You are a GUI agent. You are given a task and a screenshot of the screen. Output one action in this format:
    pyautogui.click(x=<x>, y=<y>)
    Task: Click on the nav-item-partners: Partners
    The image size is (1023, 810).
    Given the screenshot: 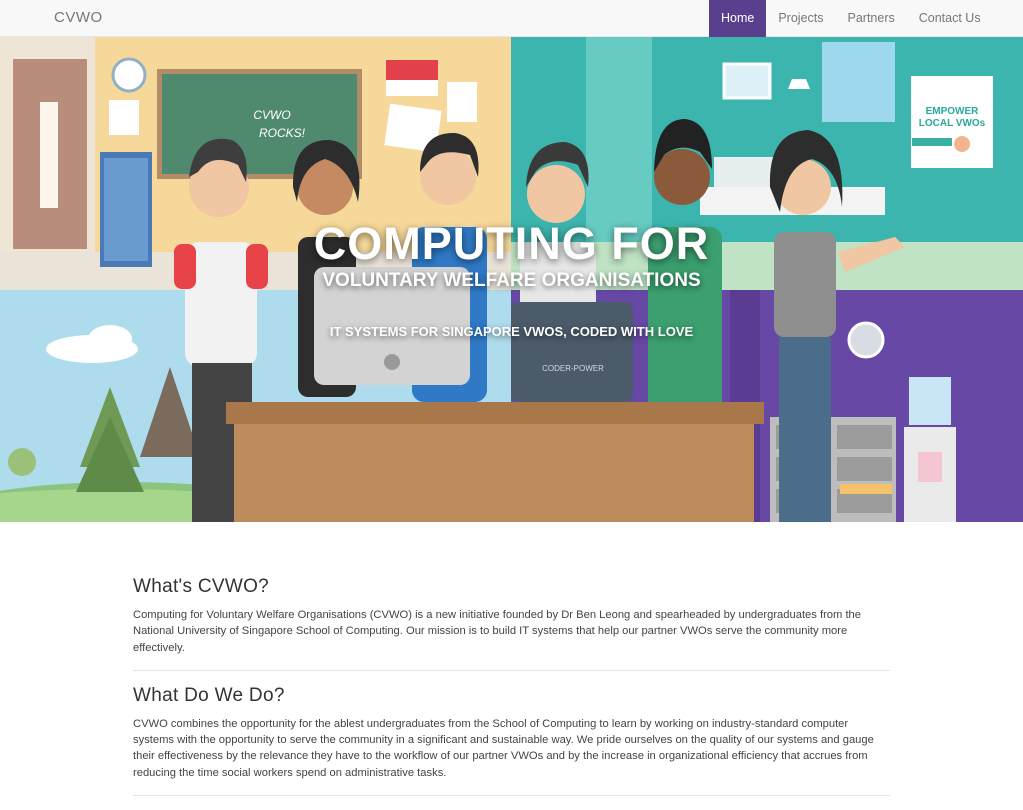 What is the action you would take?
    pyautogui.click(x=871, y=18)
    